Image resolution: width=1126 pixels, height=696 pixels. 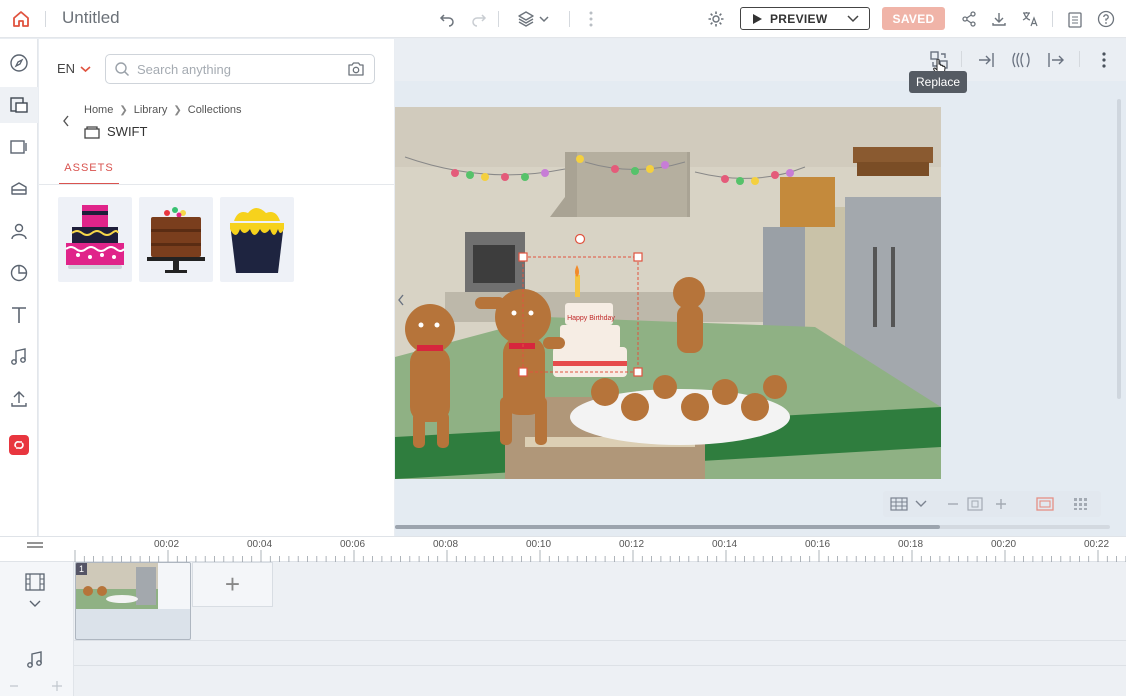 I want to click on play-icon, so click(x=757, y=18).